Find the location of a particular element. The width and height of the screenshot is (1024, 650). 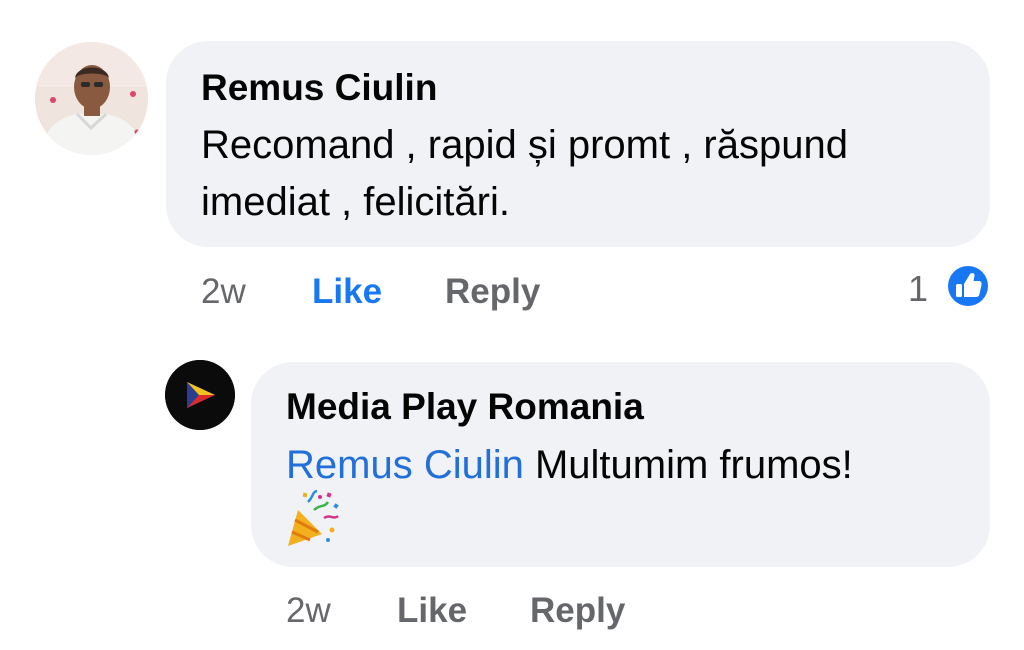

reply-text: Remus Ciulin Multumim frumos! is located at coordinates (569, 465).